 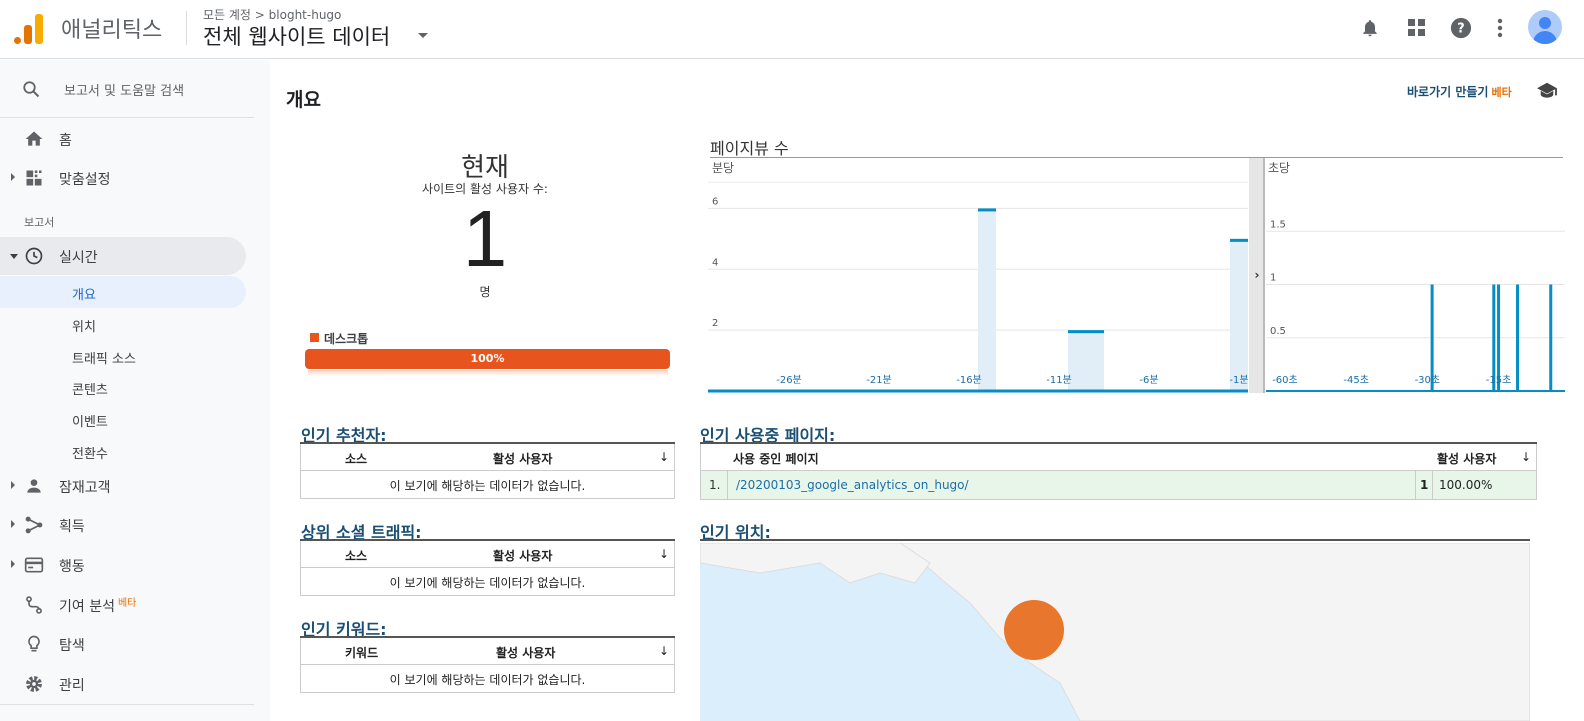 What do you see at coordinates (1428, 380) in the screenshot?
I see `x-tick-label: -30초` at bounding box center [1428, 380].